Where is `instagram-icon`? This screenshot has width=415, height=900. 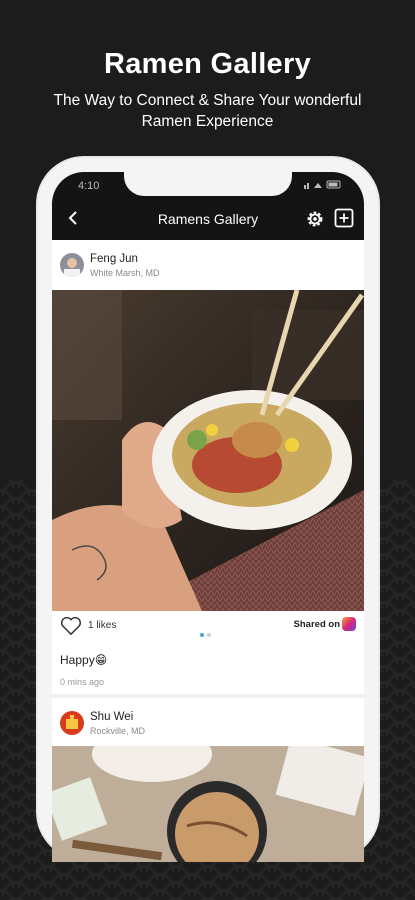 instagram-icon is located at coordinates (349, 624).